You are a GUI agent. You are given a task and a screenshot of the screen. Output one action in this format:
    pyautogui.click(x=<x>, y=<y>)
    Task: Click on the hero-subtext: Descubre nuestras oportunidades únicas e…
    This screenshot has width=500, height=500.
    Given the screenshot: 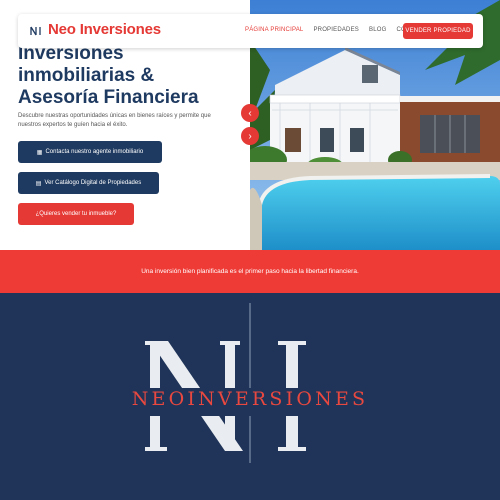 What is the action you would take?
    pyautogui.click(x=114, y=120)
    